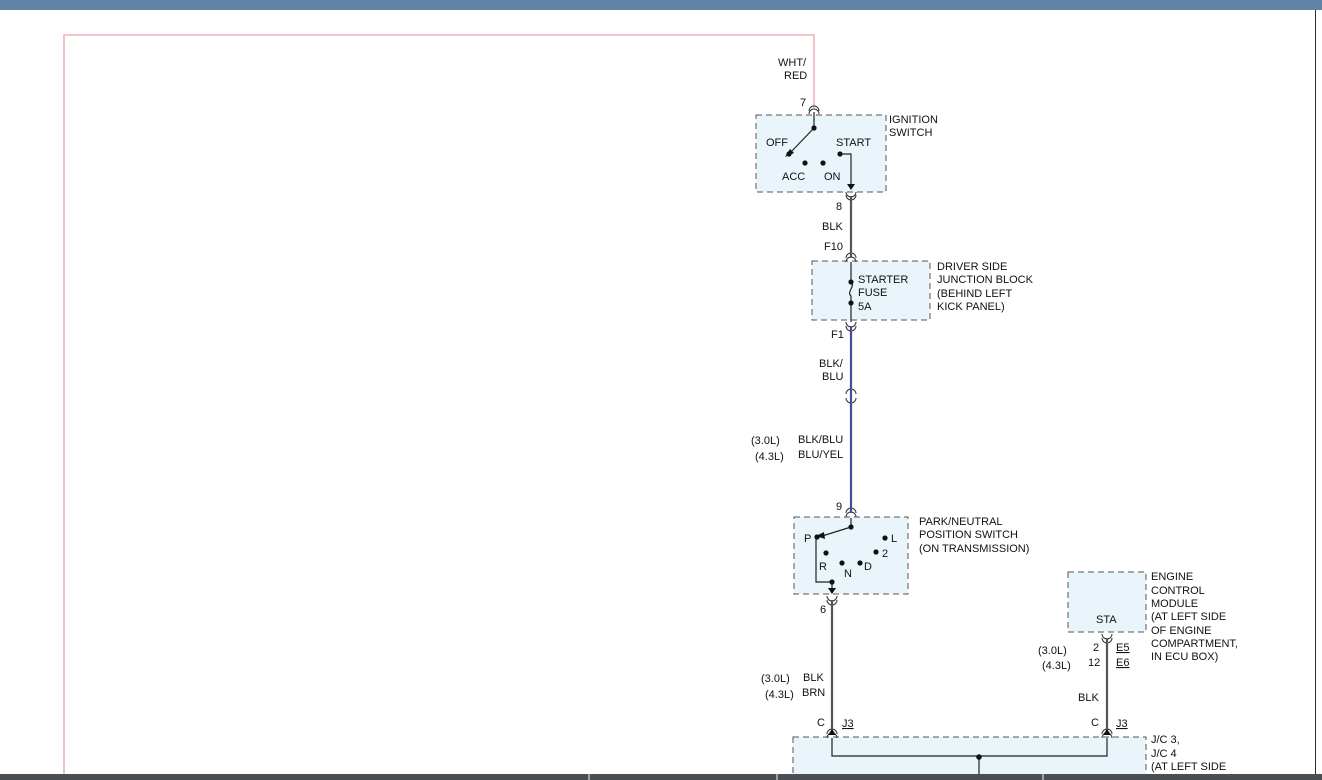 This screenshot has height=780, width=1322. Describe the element at coordinates (833, 247) in the screenshot. I see `jb-pin-in: F10` at that location.